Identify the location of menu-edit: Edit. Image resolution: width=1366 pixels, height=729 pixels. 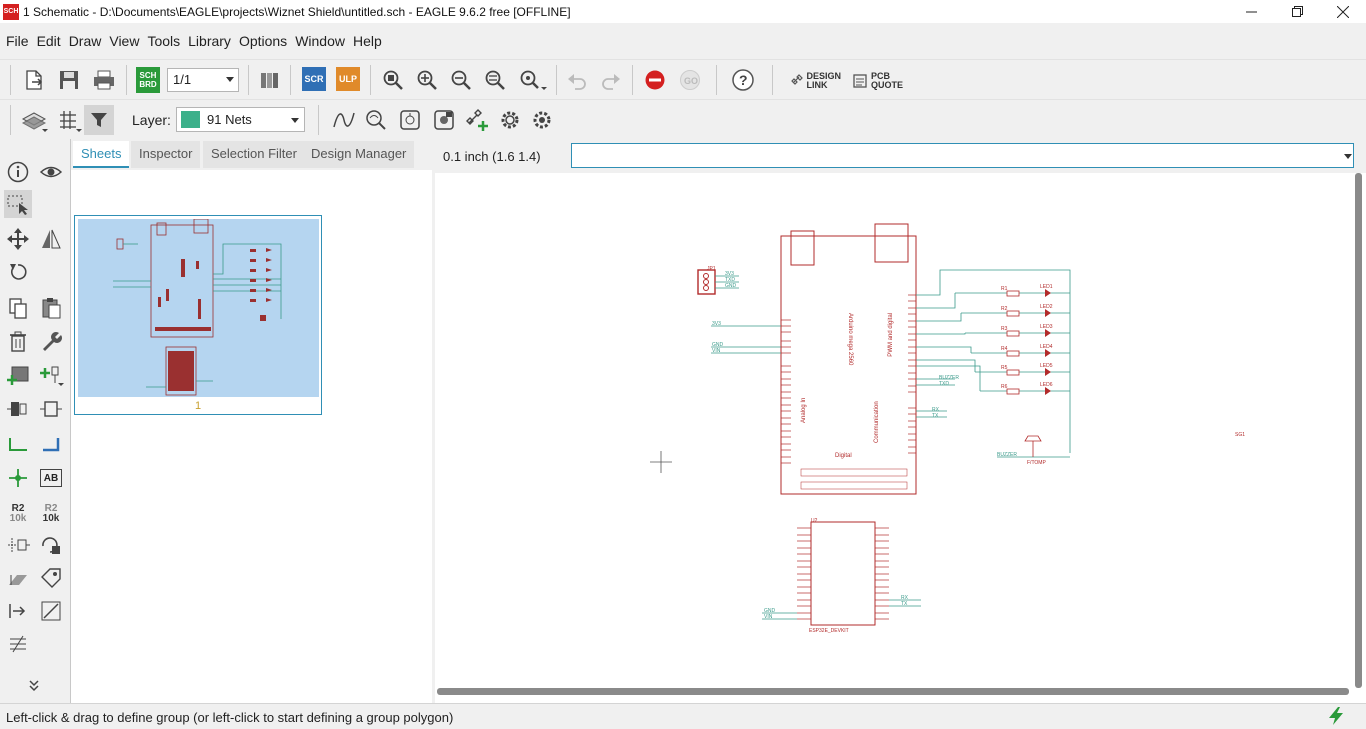
(49, 41).